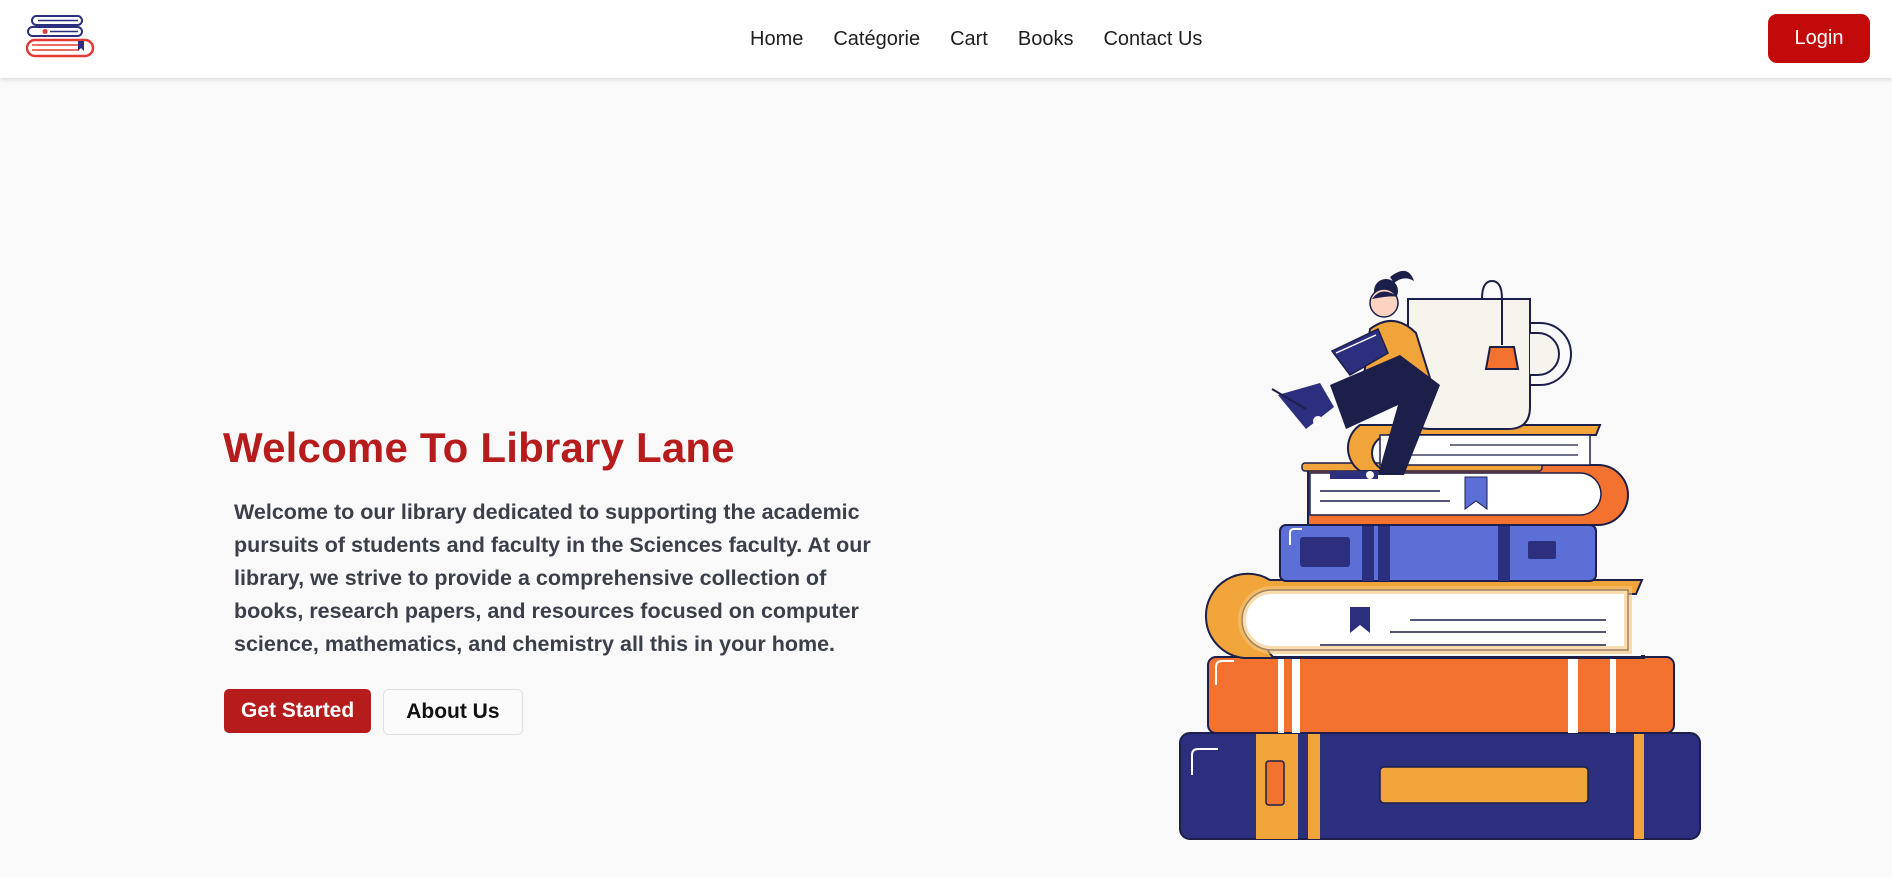  Describe the element at coordinates (969, 39) in the screenshot. I see `nav-link-cart: Cart` at that location.